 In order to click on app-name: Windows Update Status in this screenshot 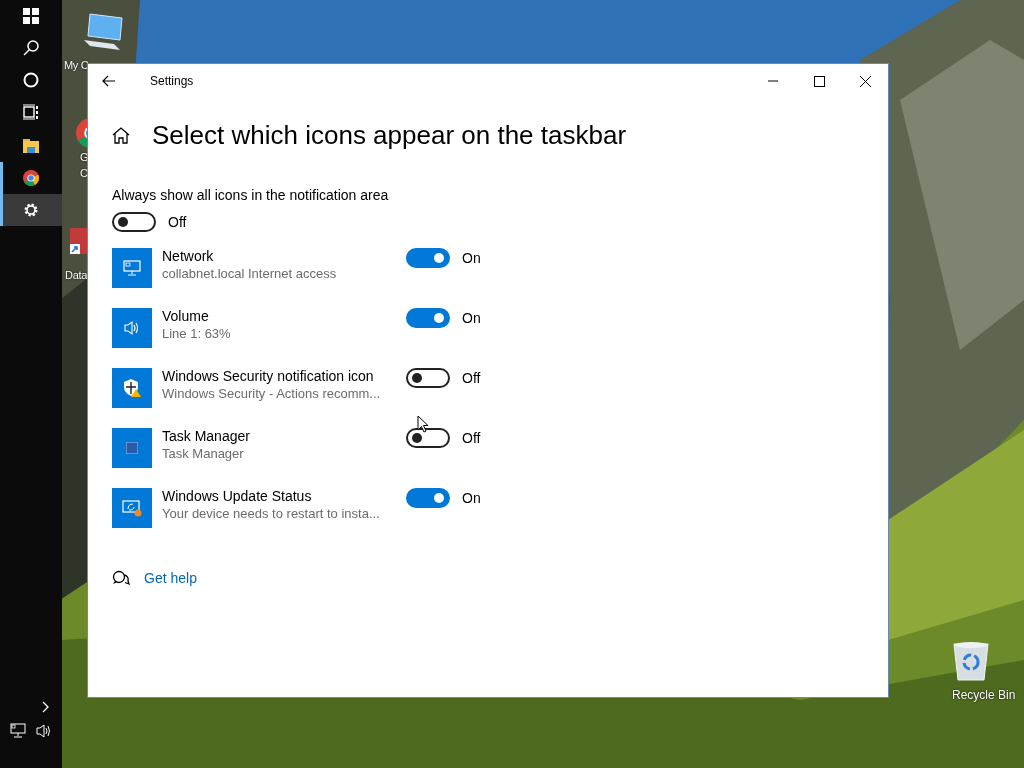, I will do `click(237, 496)`.